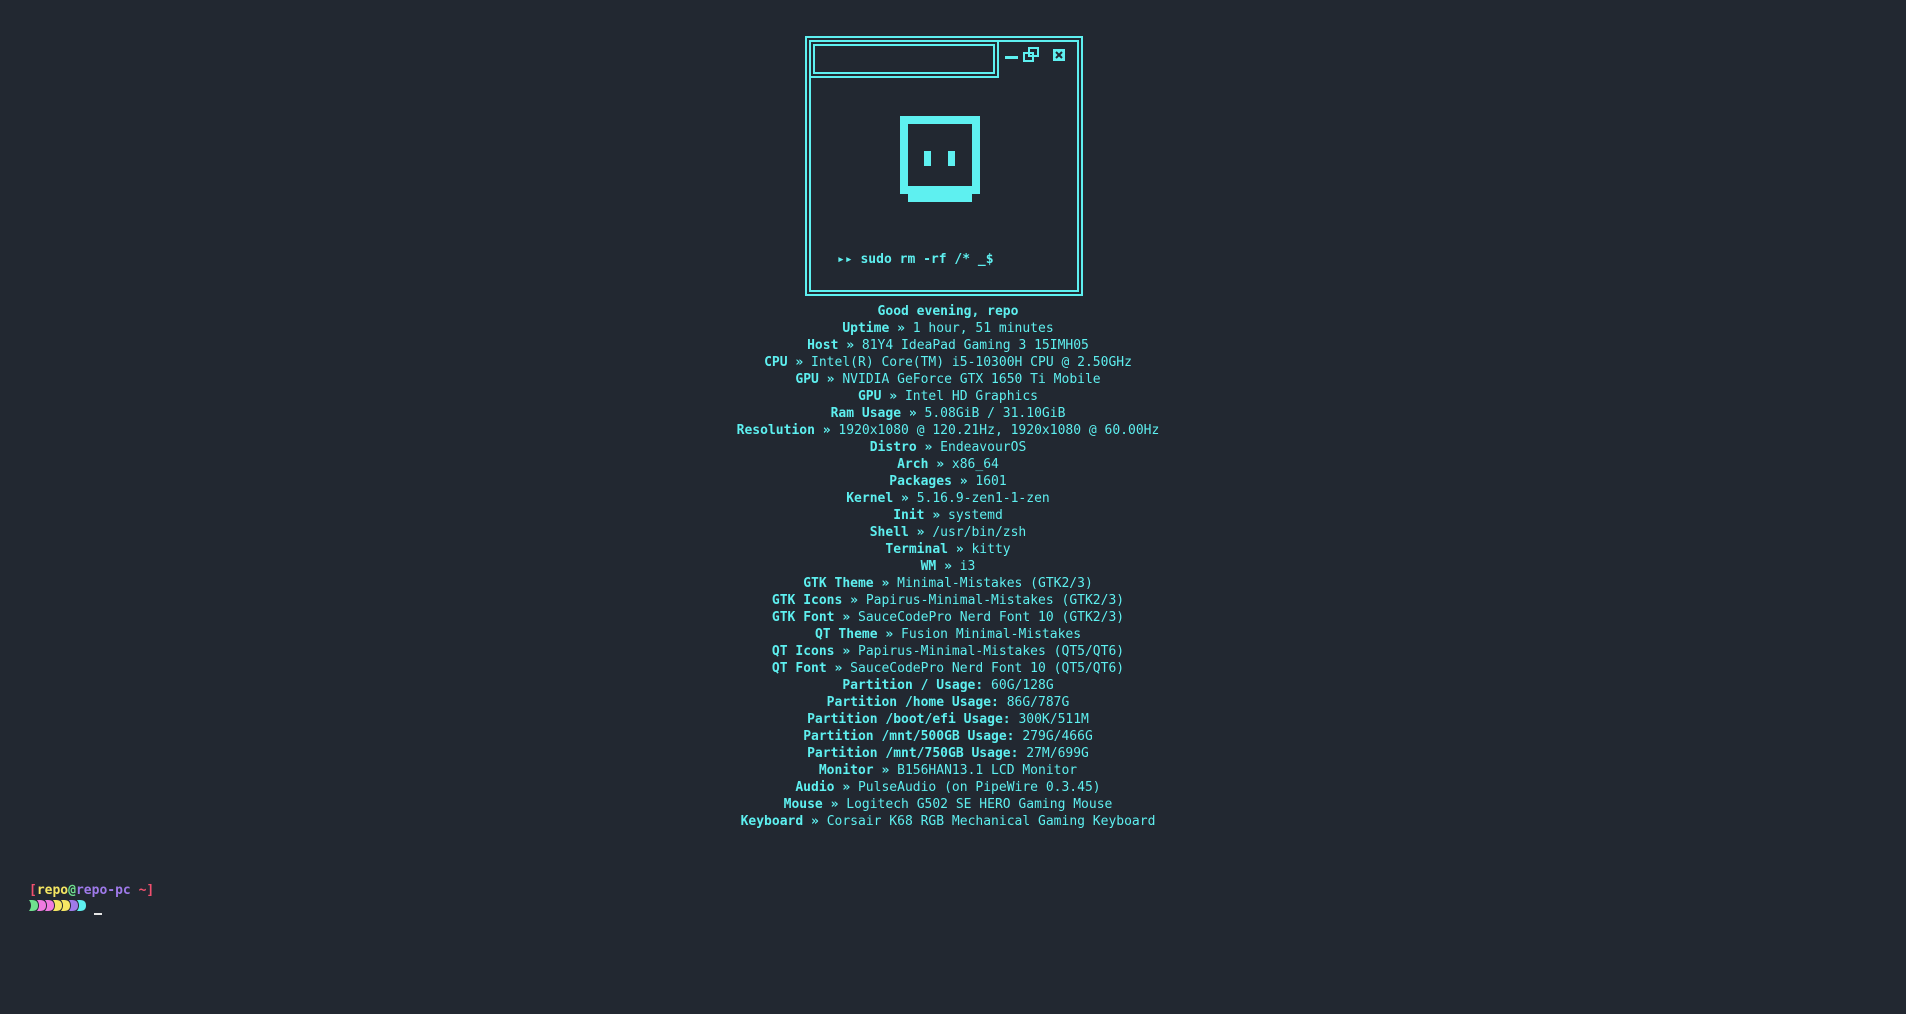 The width and height of the screenshot is (1906, 1014). Describe the element at coordinates (991, 617) in the screenshot. I see `info-value: SauceCodePro Nerd Font 10 (GTK2/3)` at that location.